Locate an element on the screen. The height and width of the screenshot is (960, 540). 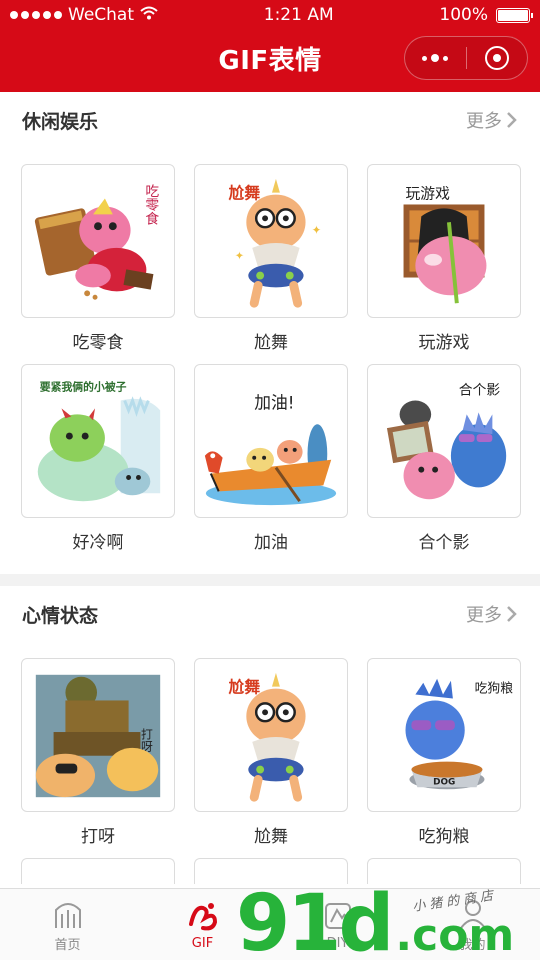
more-dots-icon is located at coordinates (435, 58).